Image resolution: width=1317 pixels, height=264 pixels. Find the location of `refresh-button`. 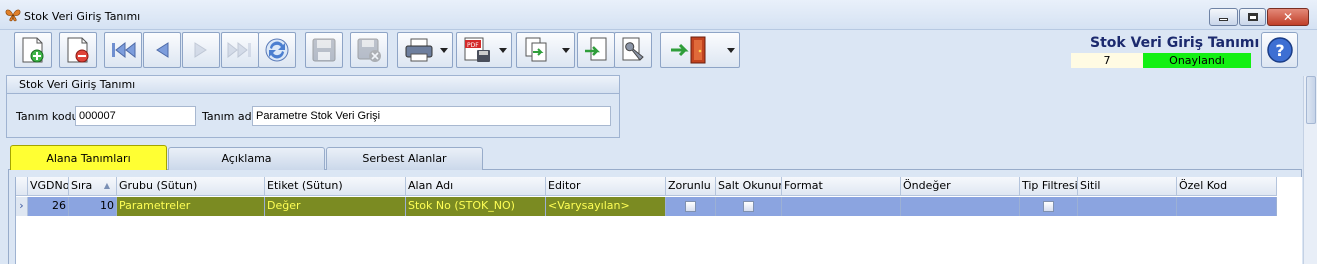

refresh-button is located at coordinates (277, 50).